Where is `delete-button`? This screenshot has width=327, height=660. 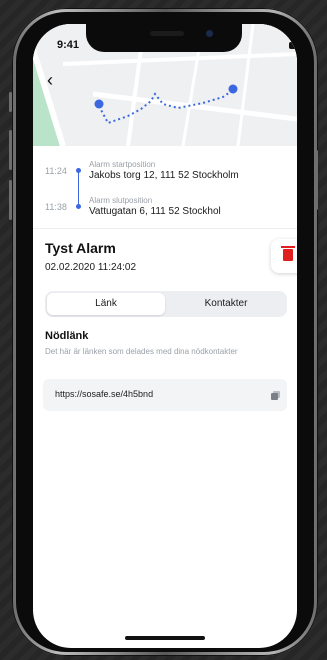
delete-button is located at coordinates (284, 256).